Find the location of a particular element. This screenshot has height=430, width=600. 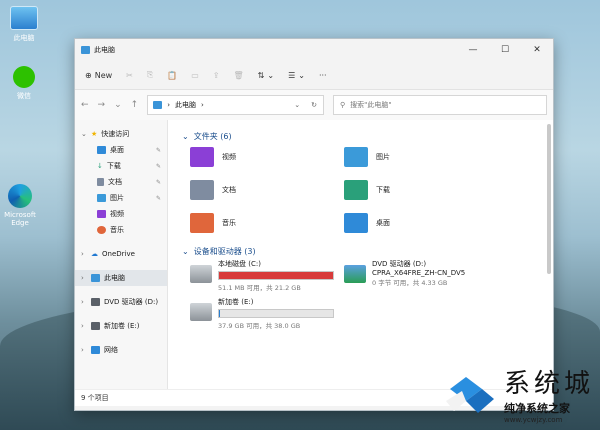

sidebar-item-downloads: ↓ 下载 ✎ is located at coordinates (121, 166).